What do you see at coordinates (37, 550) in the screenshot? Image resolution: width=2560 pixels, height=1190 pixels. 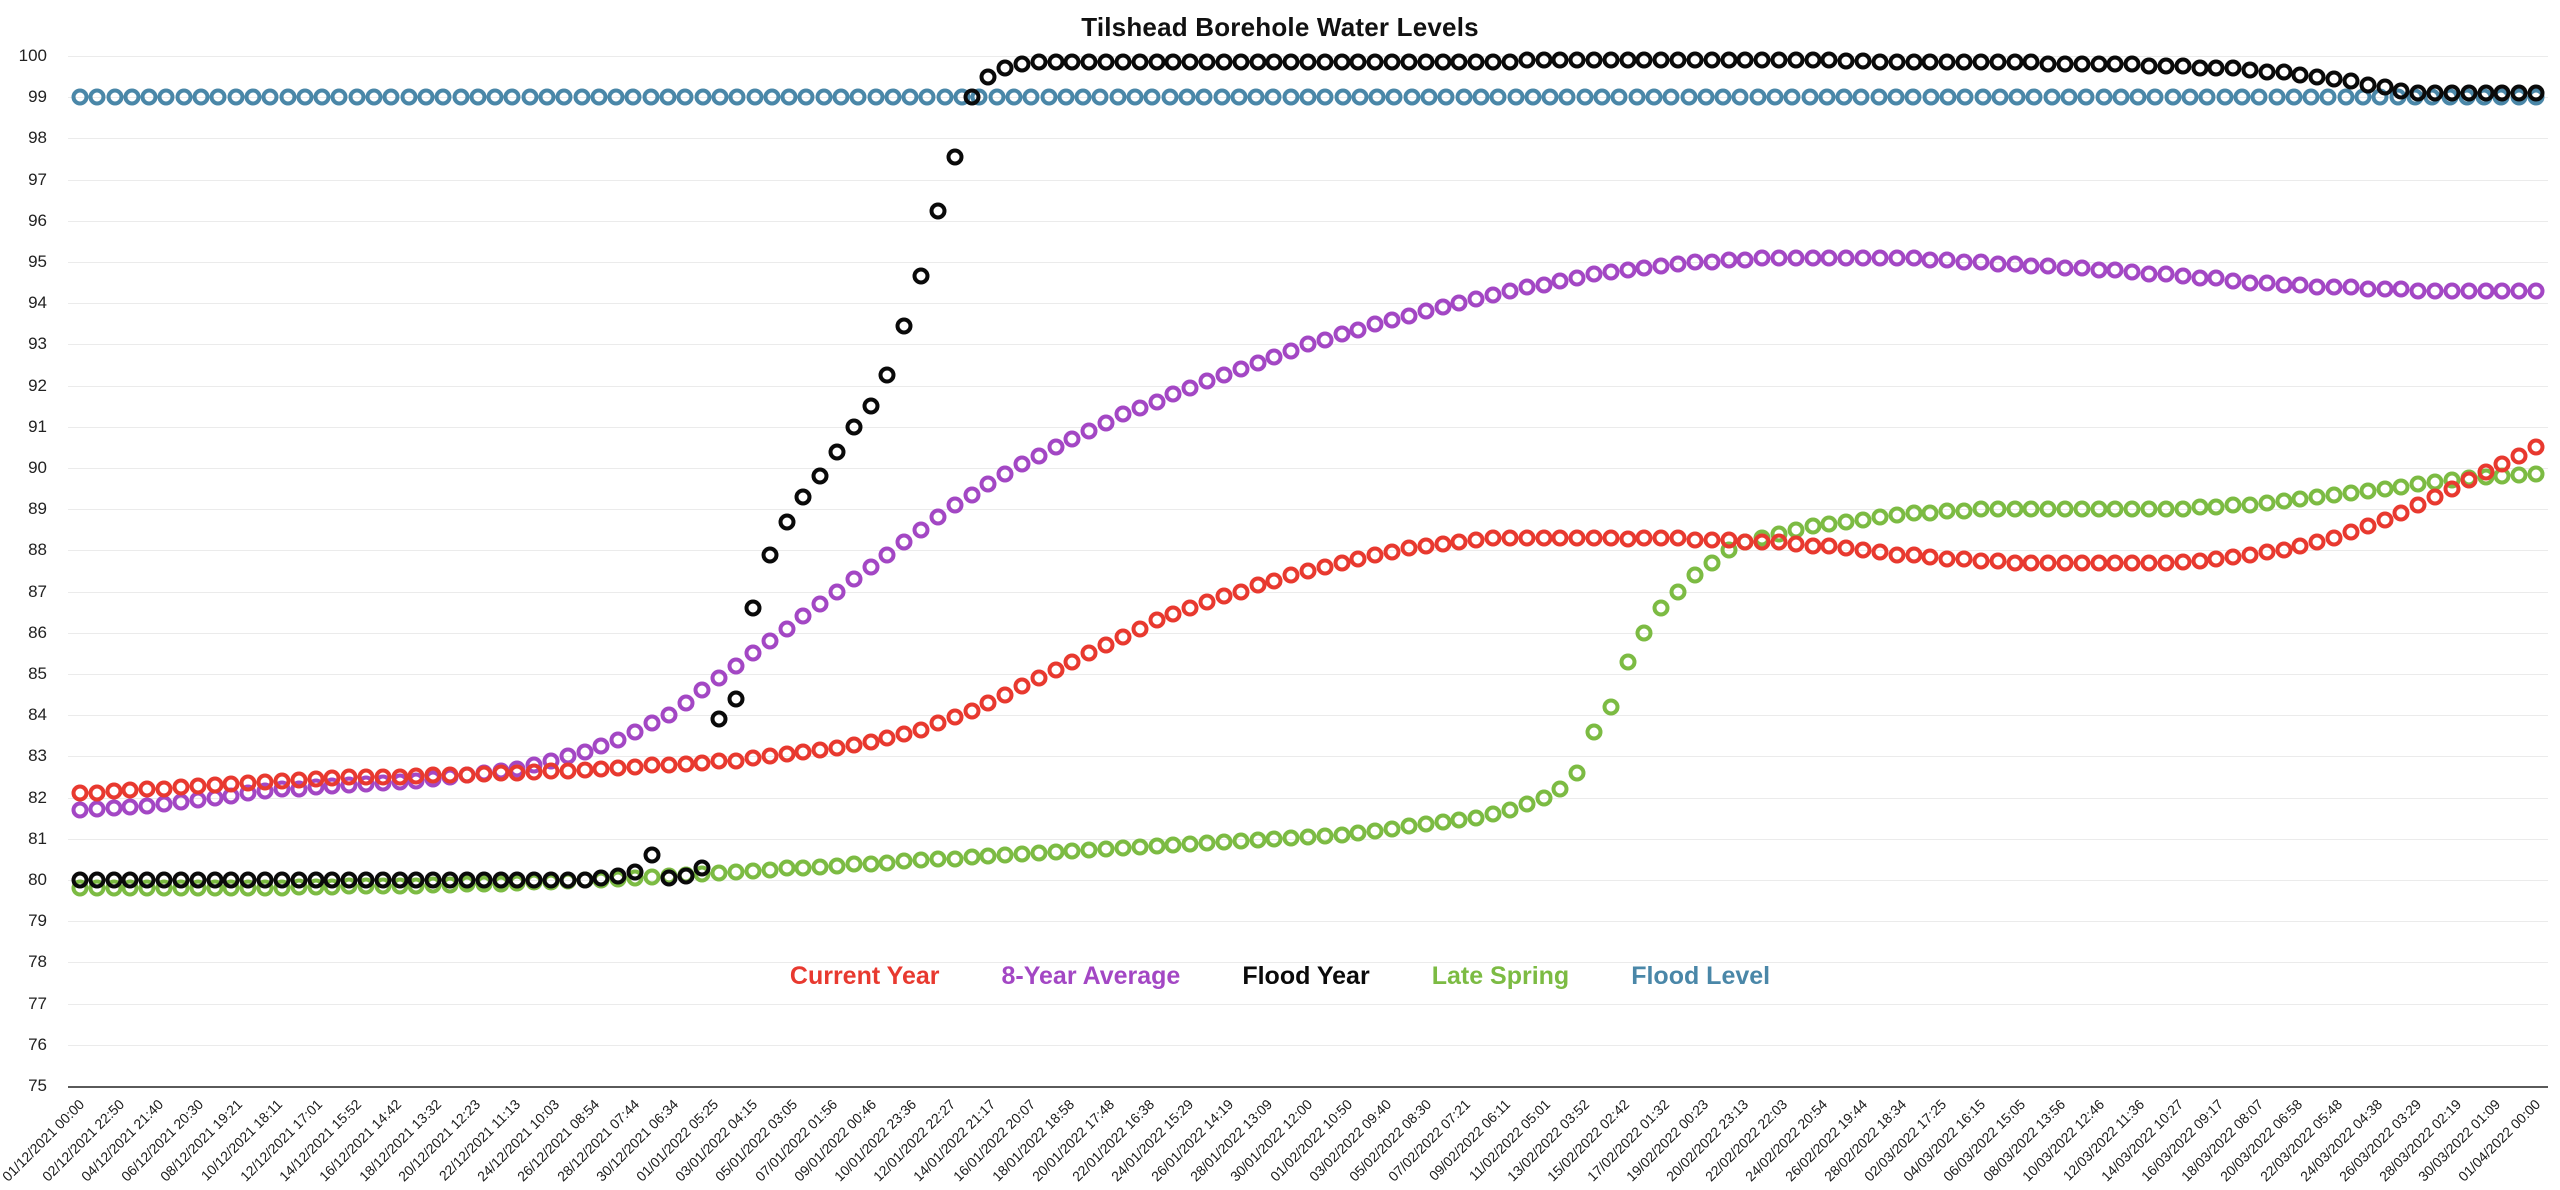 I see `y-axis-tick-label: 88` at bounding box center [37, 550].